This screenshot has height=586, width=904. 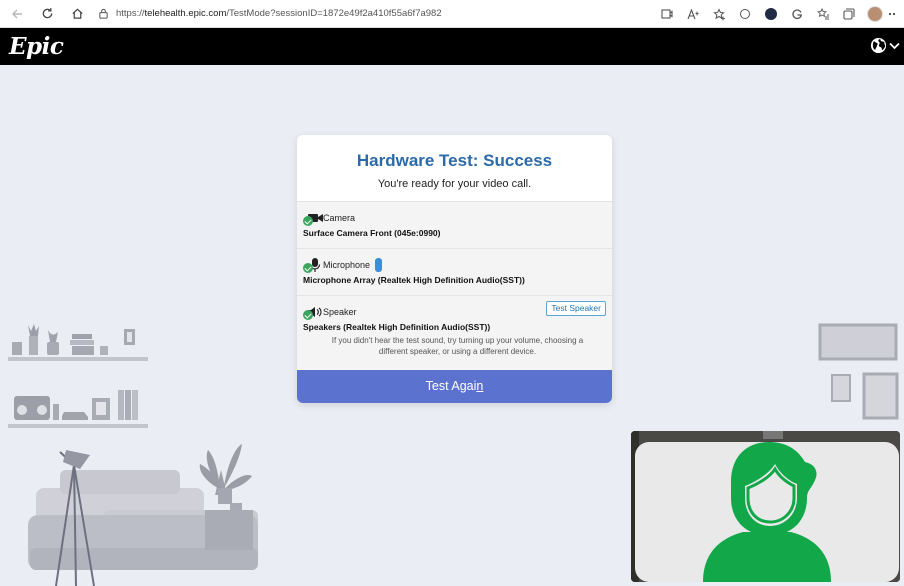 I want to click on language-button, so click(x=885, y=45).